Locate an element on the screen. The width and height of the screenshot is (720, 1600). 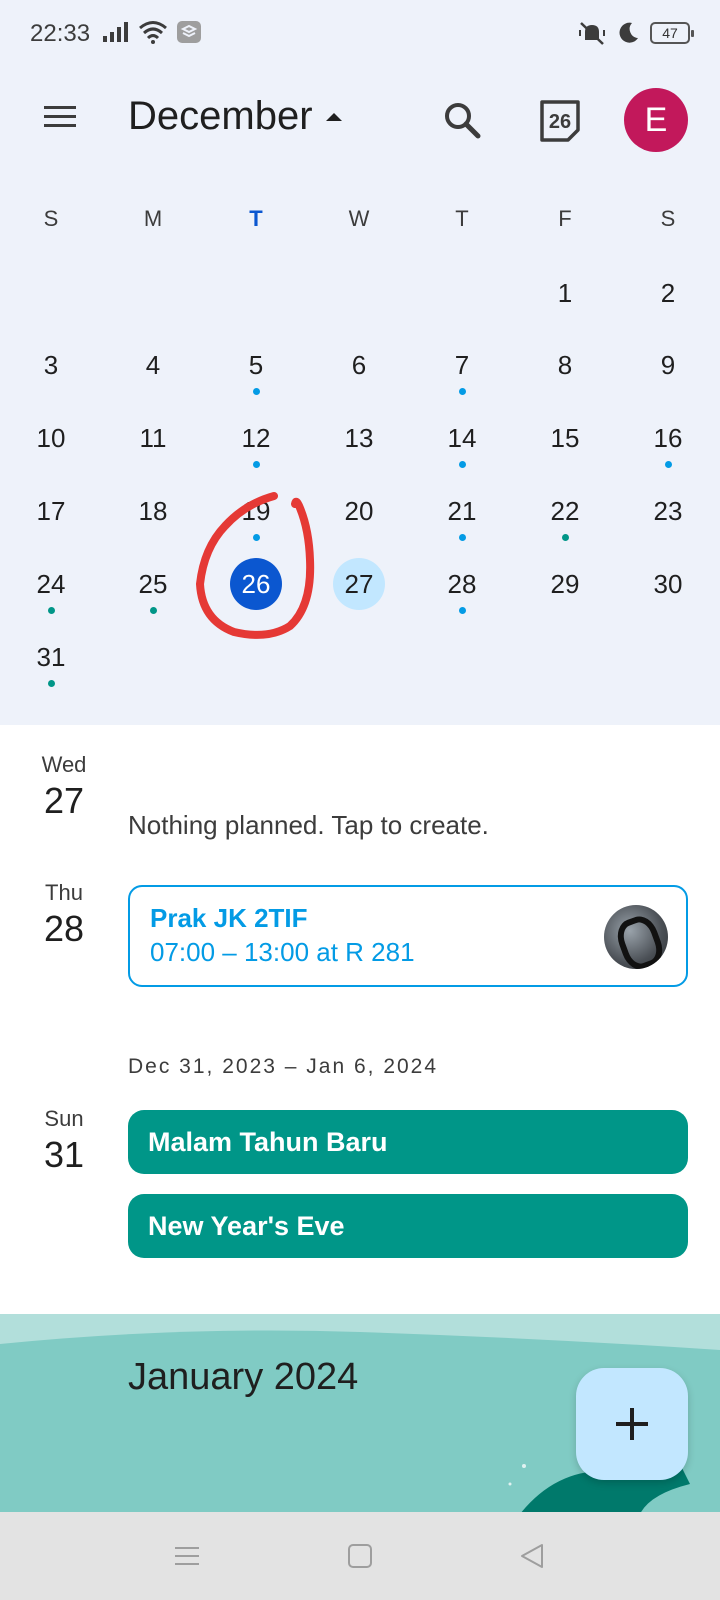
day-cell-18: 18 is located at coordinates (153, 511).